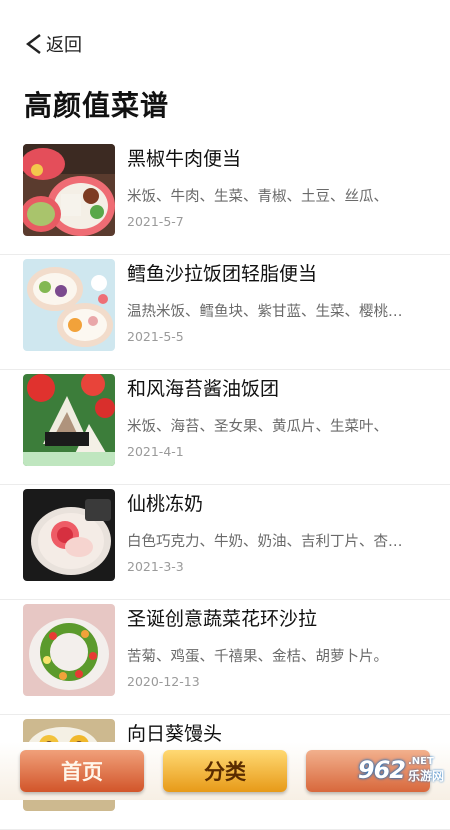 This screenshot has width=450, height=830. Describe the element at coordinates (33, 44) in the screenshot. I see `chevron-left-icon` at that location.